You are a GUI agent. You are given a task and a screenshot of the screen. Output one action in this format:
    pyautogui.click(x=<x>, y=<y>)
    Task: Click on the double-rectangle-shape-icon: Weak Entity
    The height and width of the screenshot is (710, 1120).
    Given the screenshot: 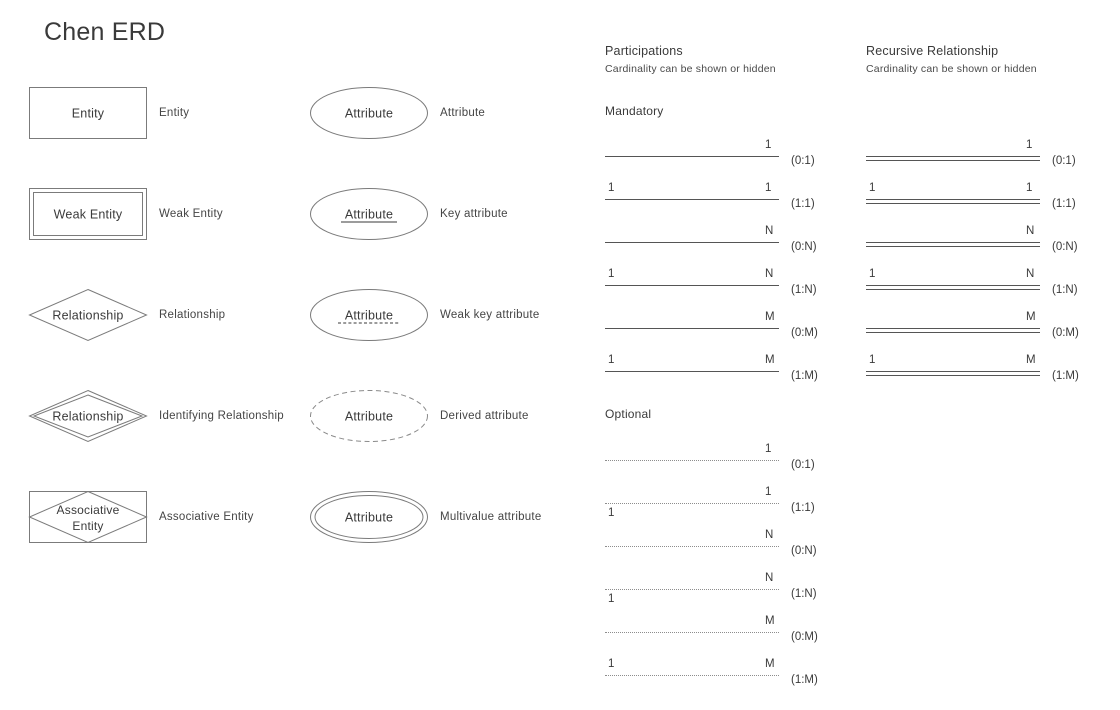 What is the action you would take?
    pyautogui.click(x=88, y=214)
    